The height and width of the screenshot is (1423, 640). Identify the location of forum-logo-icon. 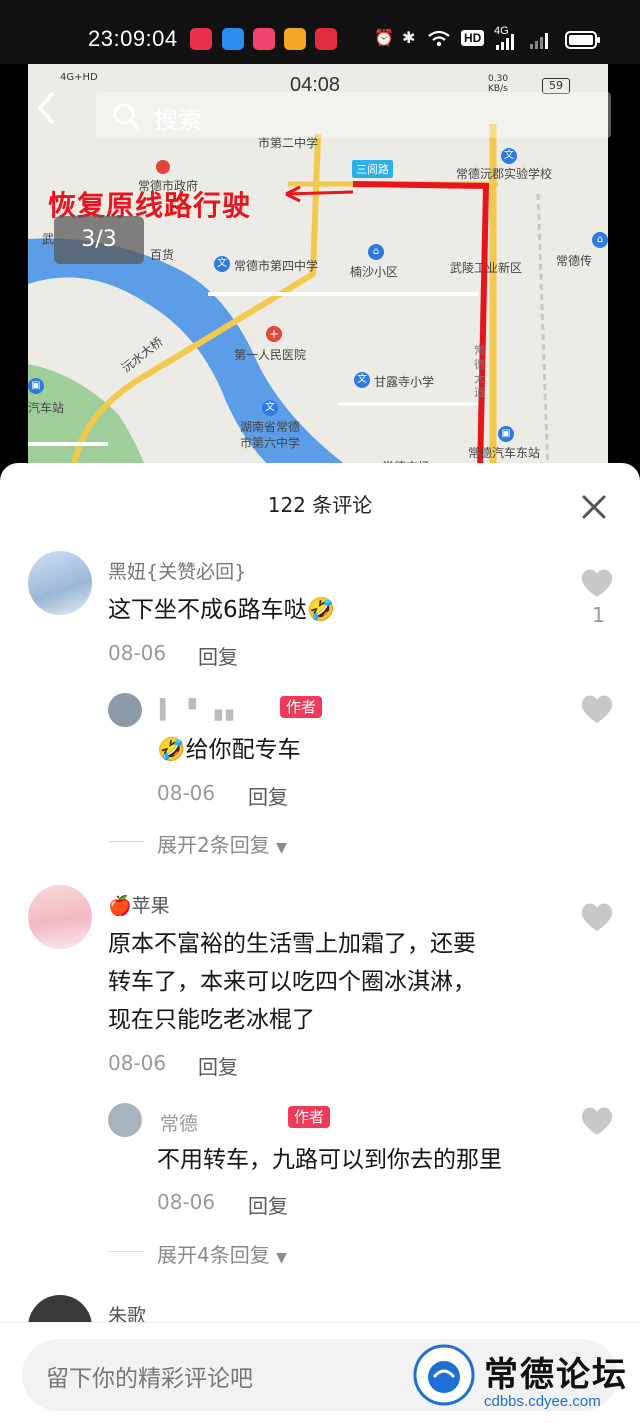
(444, 1375).